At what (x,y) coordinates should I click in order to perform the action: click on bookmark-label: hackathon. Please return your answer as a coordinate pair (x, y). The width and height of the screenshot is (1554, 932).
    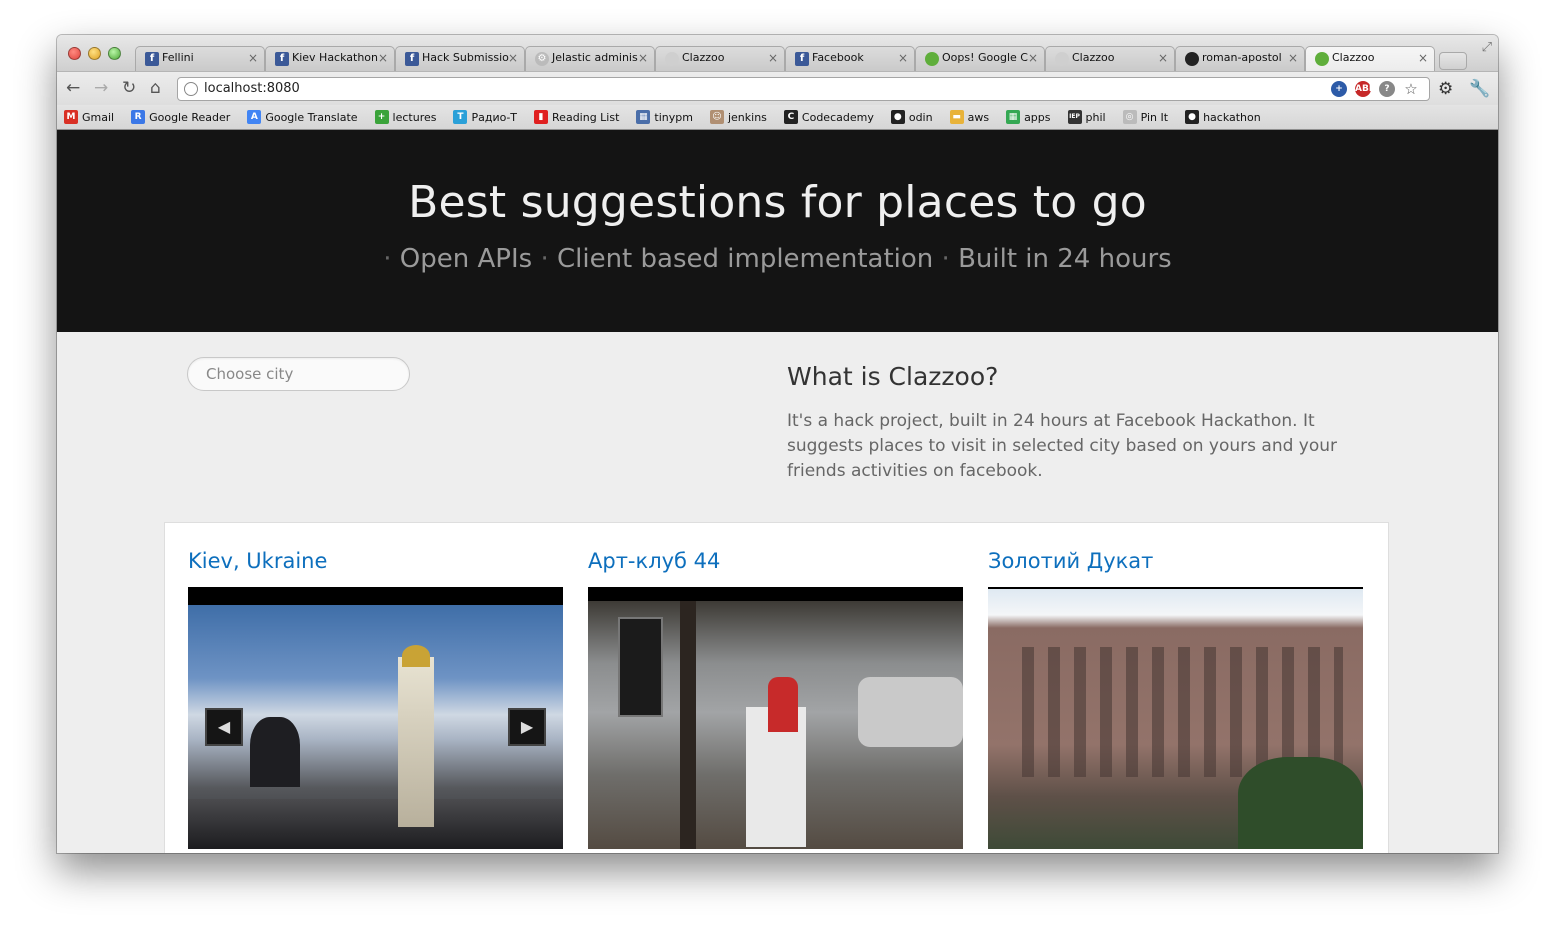
    Looking at the image, I should click on (1232, 117).